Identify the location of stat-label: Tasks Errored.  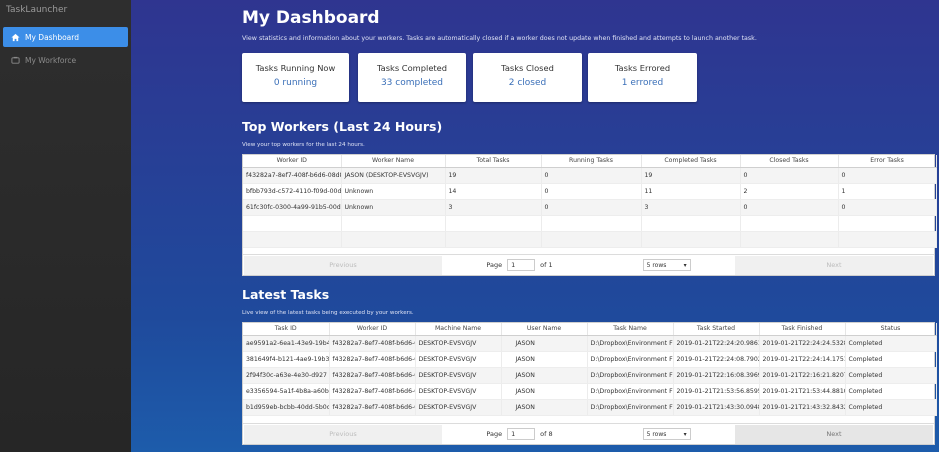
(642, 68).